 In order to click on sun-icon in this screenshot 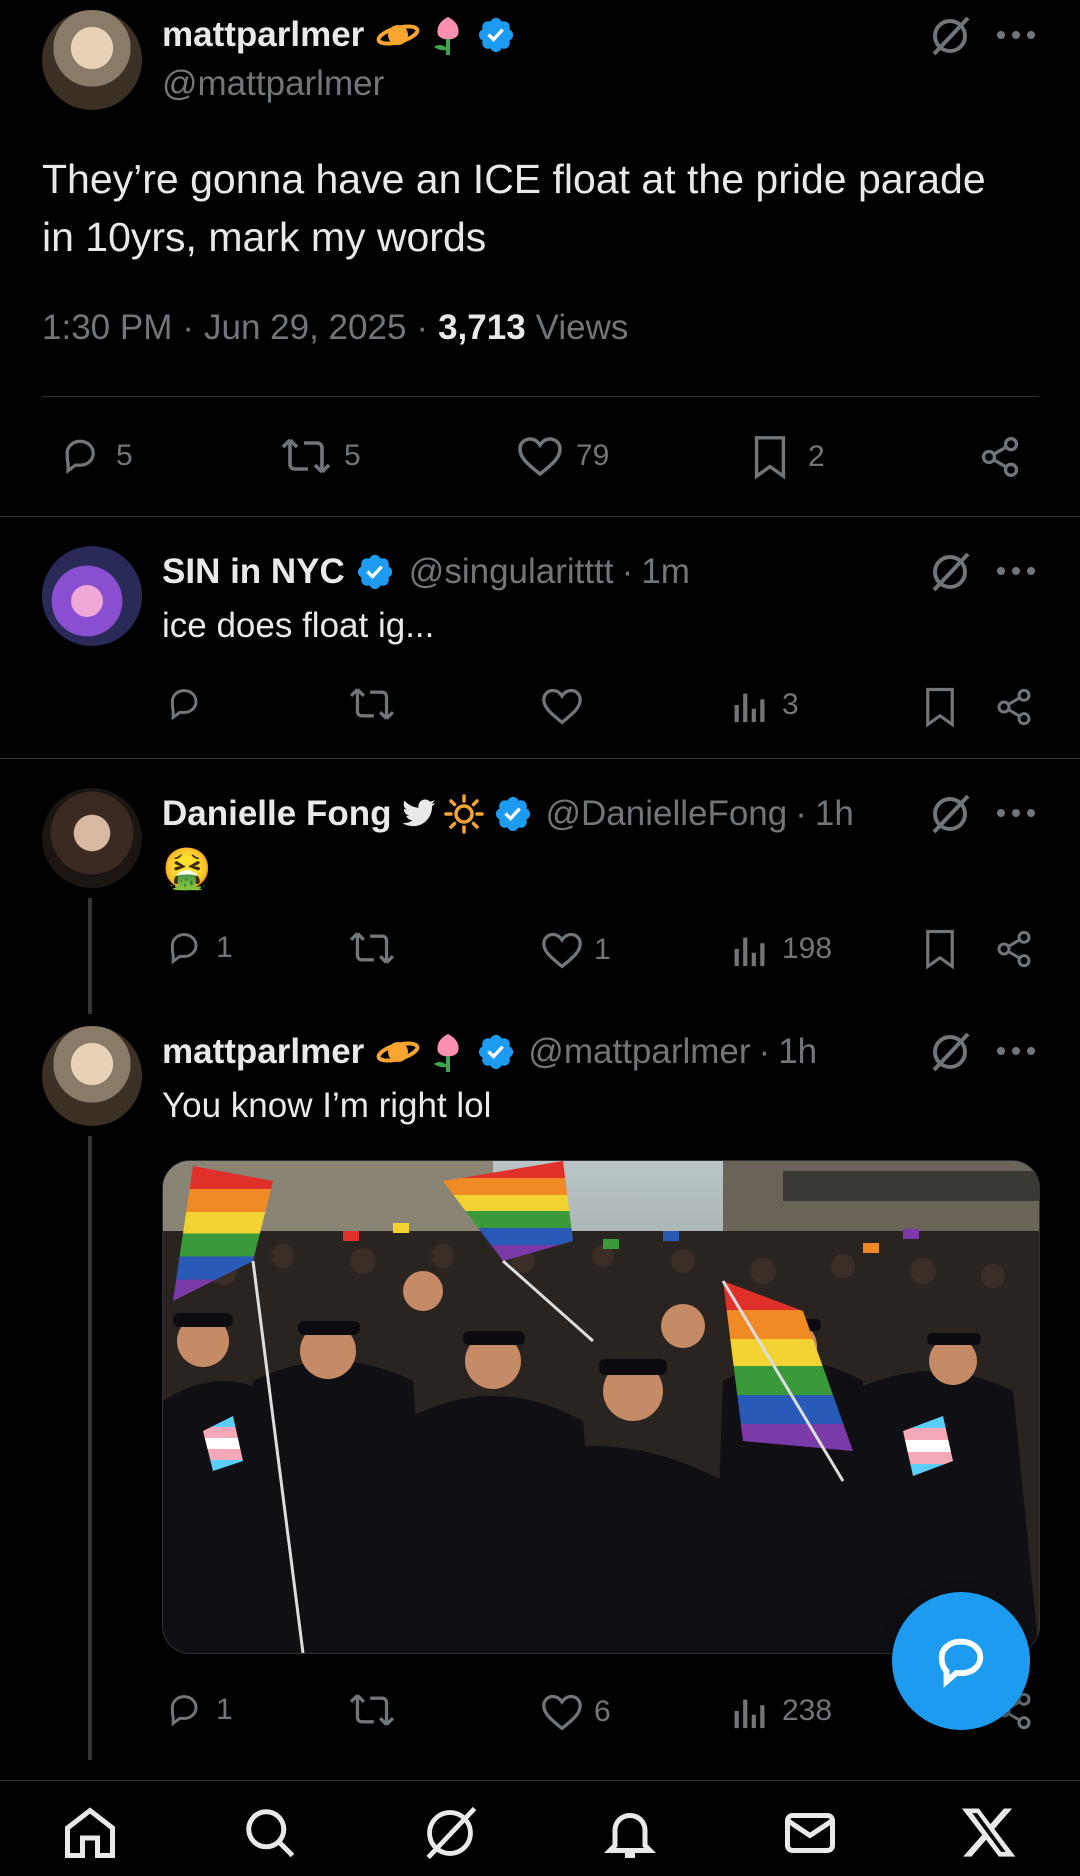, I will do `click(464, 814)`.